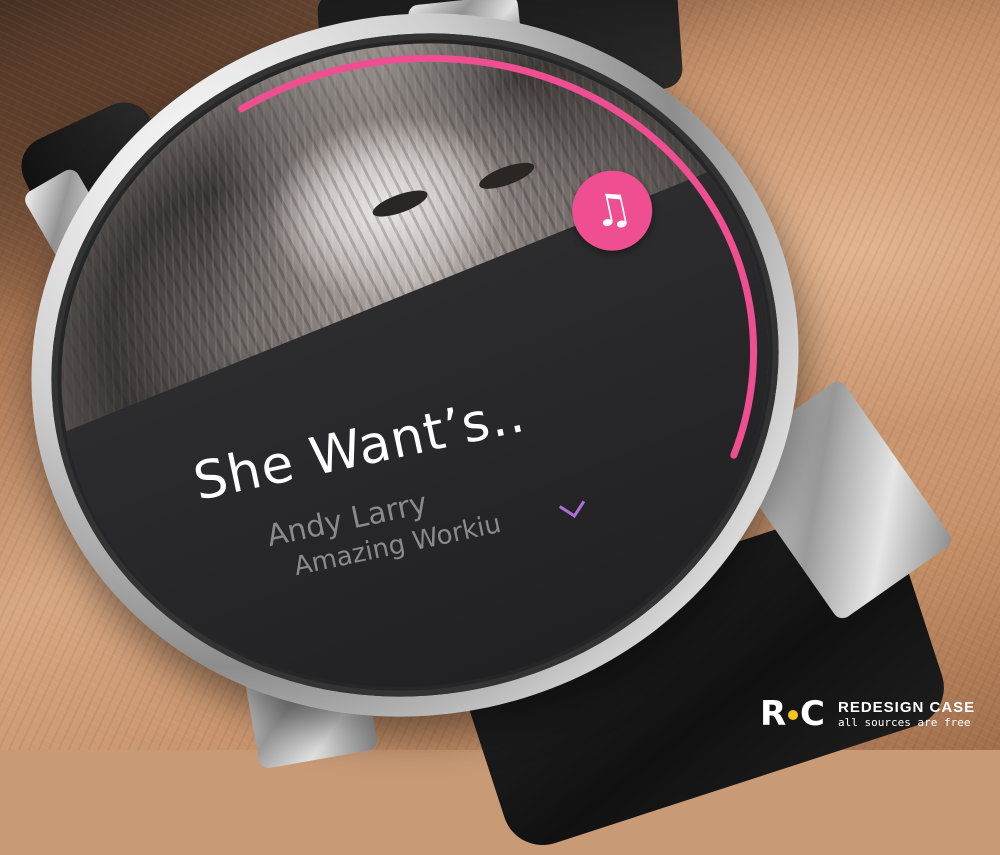 The image size is (1000, 855). I want to click on brand-tagline: all sources are free, so click(904, 722).